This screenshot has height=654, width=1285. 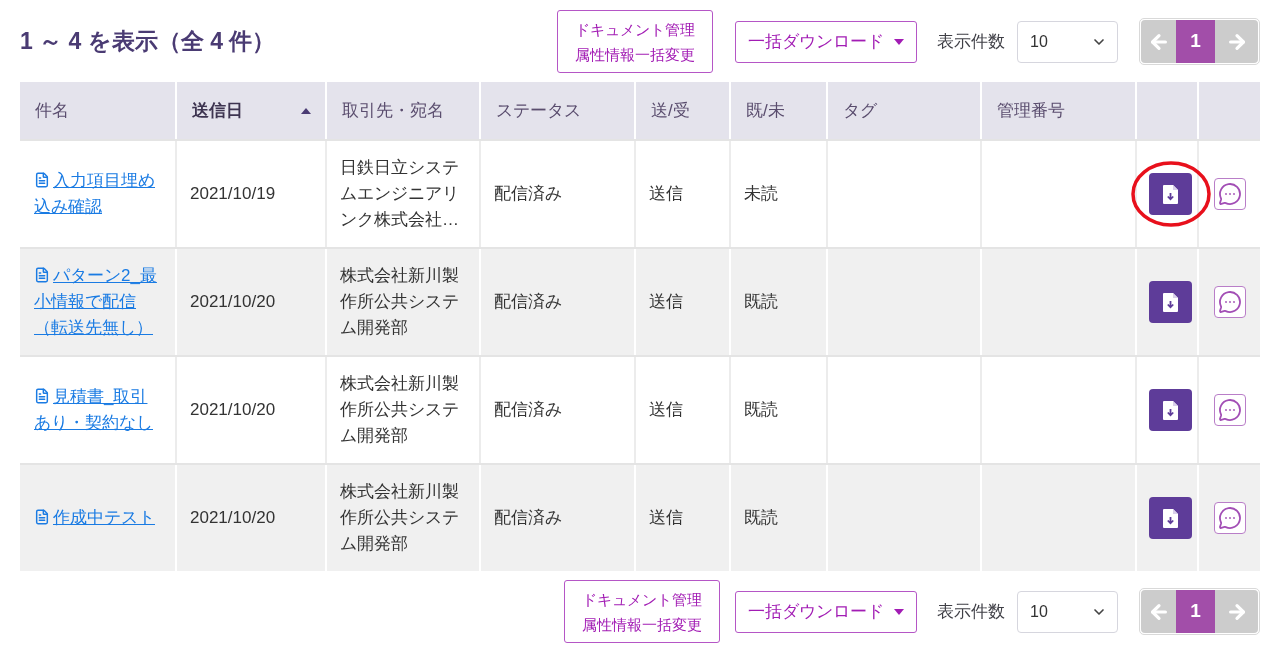 What do you see at coordinates (233, 194) in the screenshot?
I see `sent-date: 2021/10/19` at bounding box center [233, 194].